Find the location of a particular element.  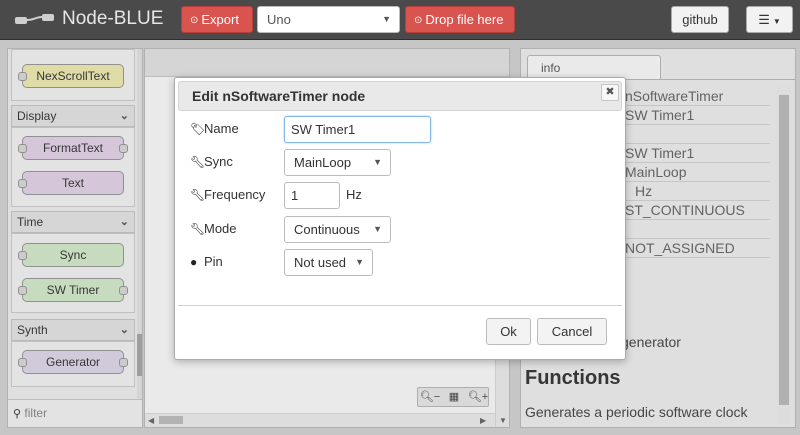

dialog-title-text: Edit nSoftwareTimer node is located at coordinates (279, 96).